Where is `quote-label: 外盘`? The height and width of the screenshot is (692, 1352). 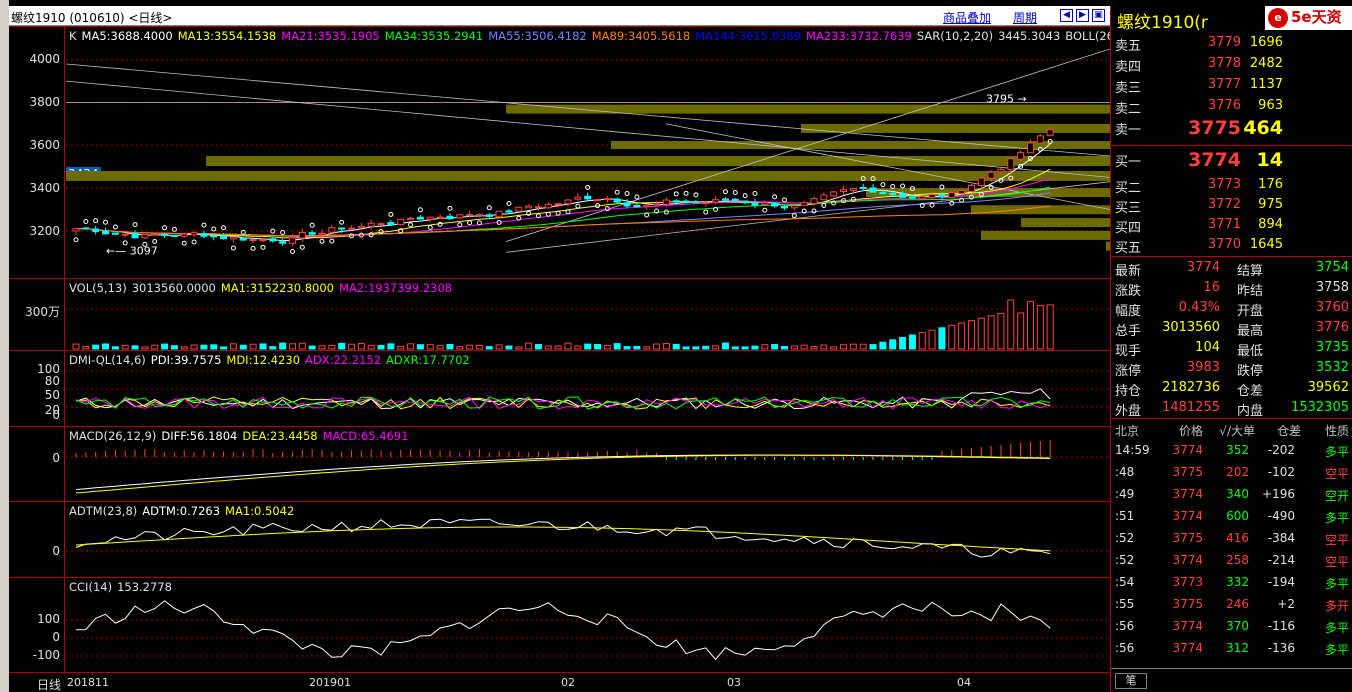 quote-label: 外盘 is located at coordinates (1128, 411).